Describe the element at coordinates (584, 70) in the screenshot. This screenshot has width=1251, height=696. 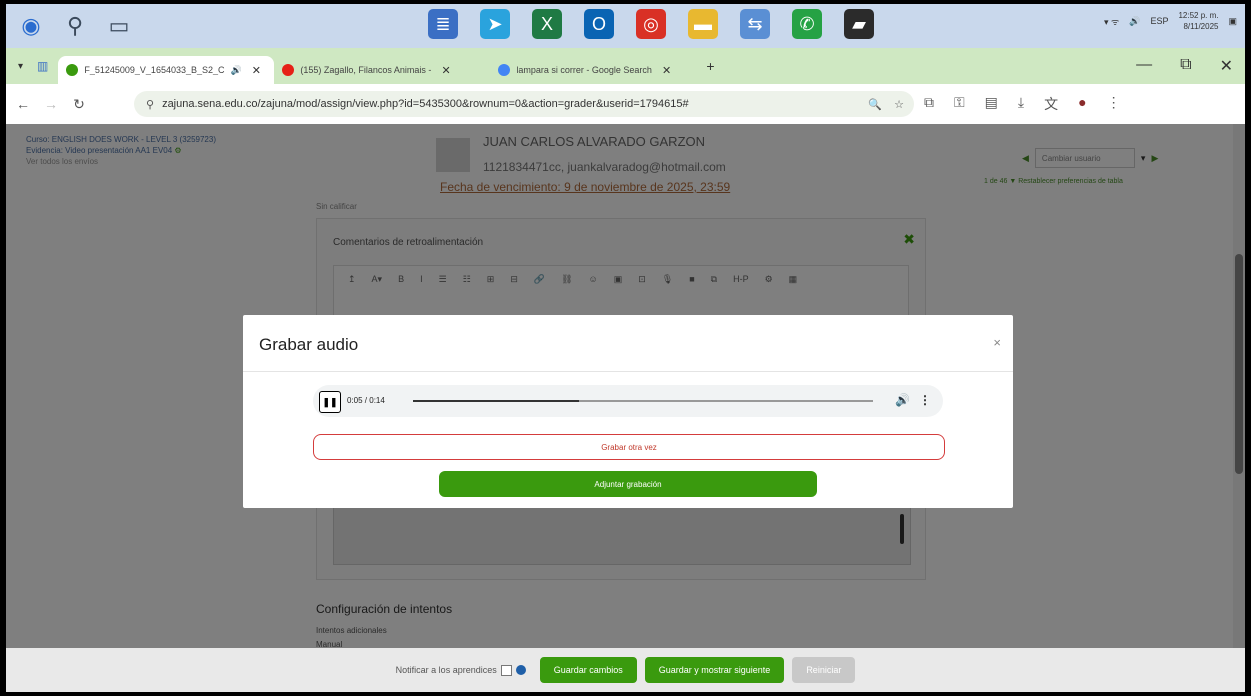
I see `tab-title: lampara si correr - Google Search` at that location.